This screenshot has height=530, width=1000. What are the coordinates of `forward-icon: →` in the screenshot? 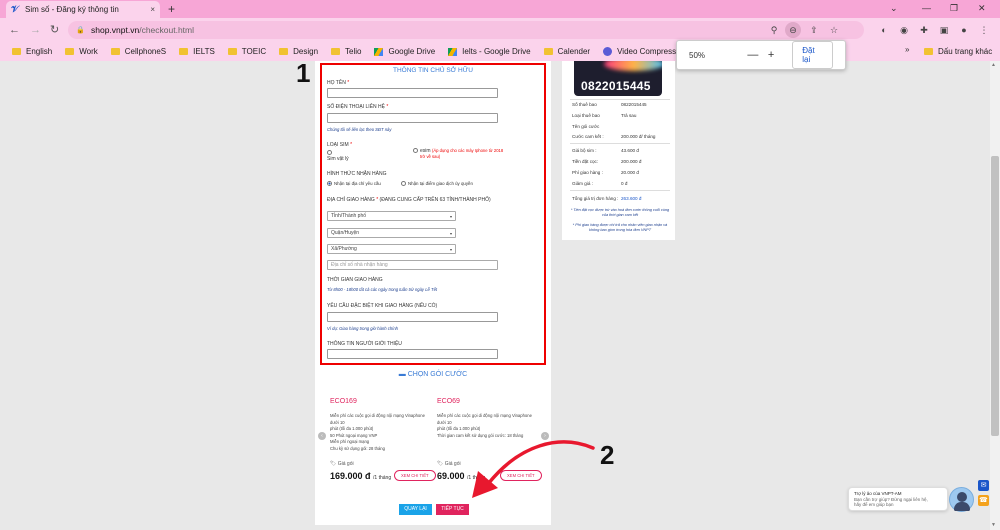 It's located at (35, 30).